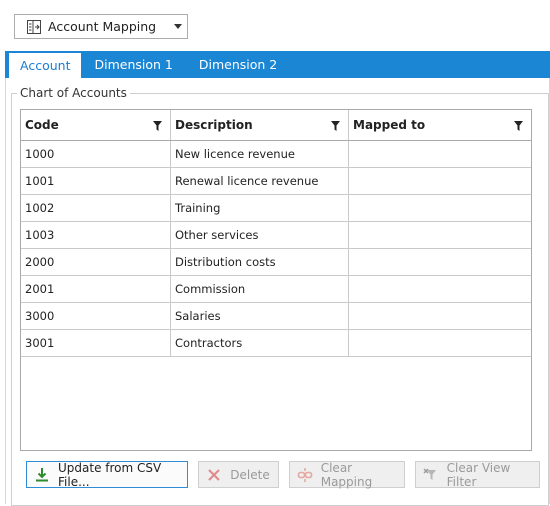 This screenshot has width=550, height=506. Describe the element at coordinates (260, 289) in the screenshot. I see `cell-description: Commission` at that location.